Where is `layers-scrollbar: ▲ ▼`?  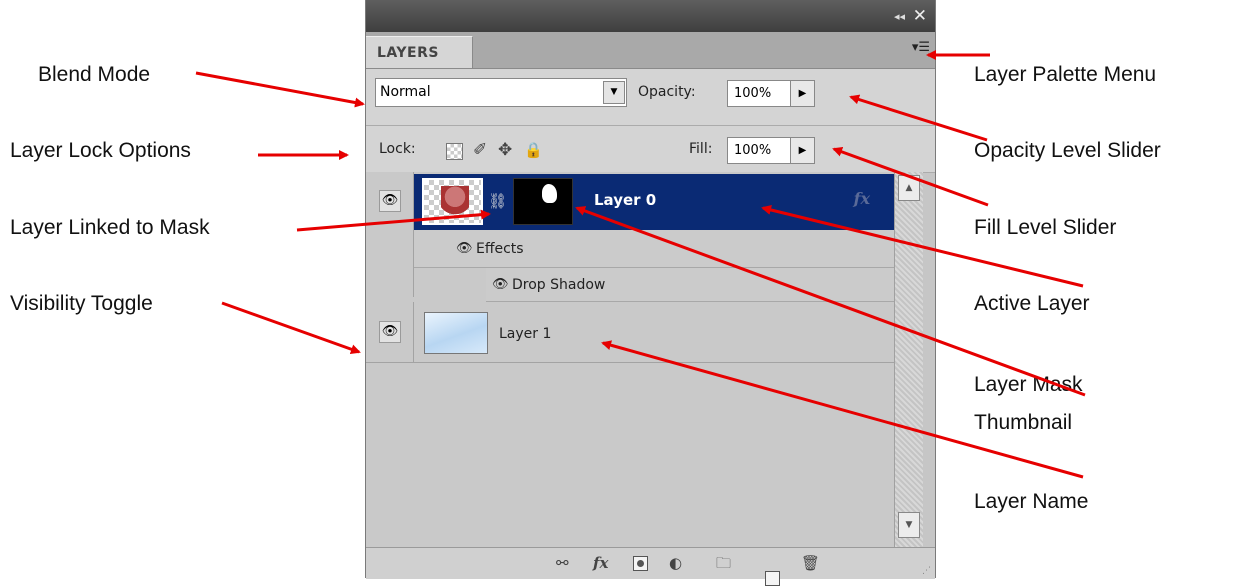 layers-scrollbar: ▲ ▼ is located at coordinates (908, 359).